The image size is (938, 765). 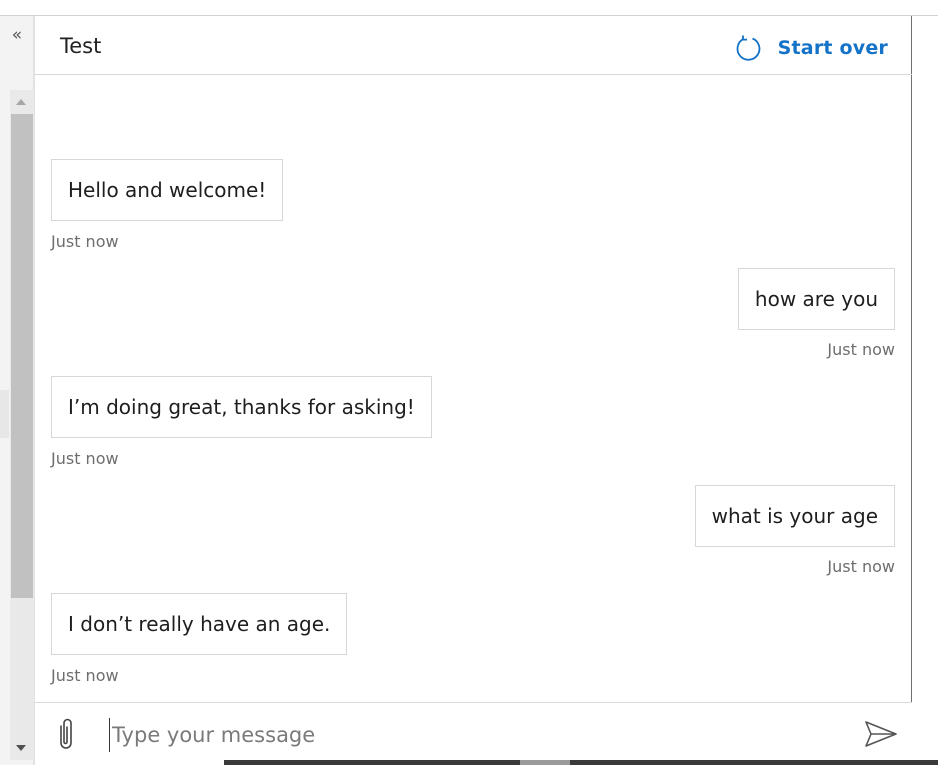 What do you see at coordinates (816, 299) in the screenshot?
I see `user-message: how are you` at bounding box center [816, 299].